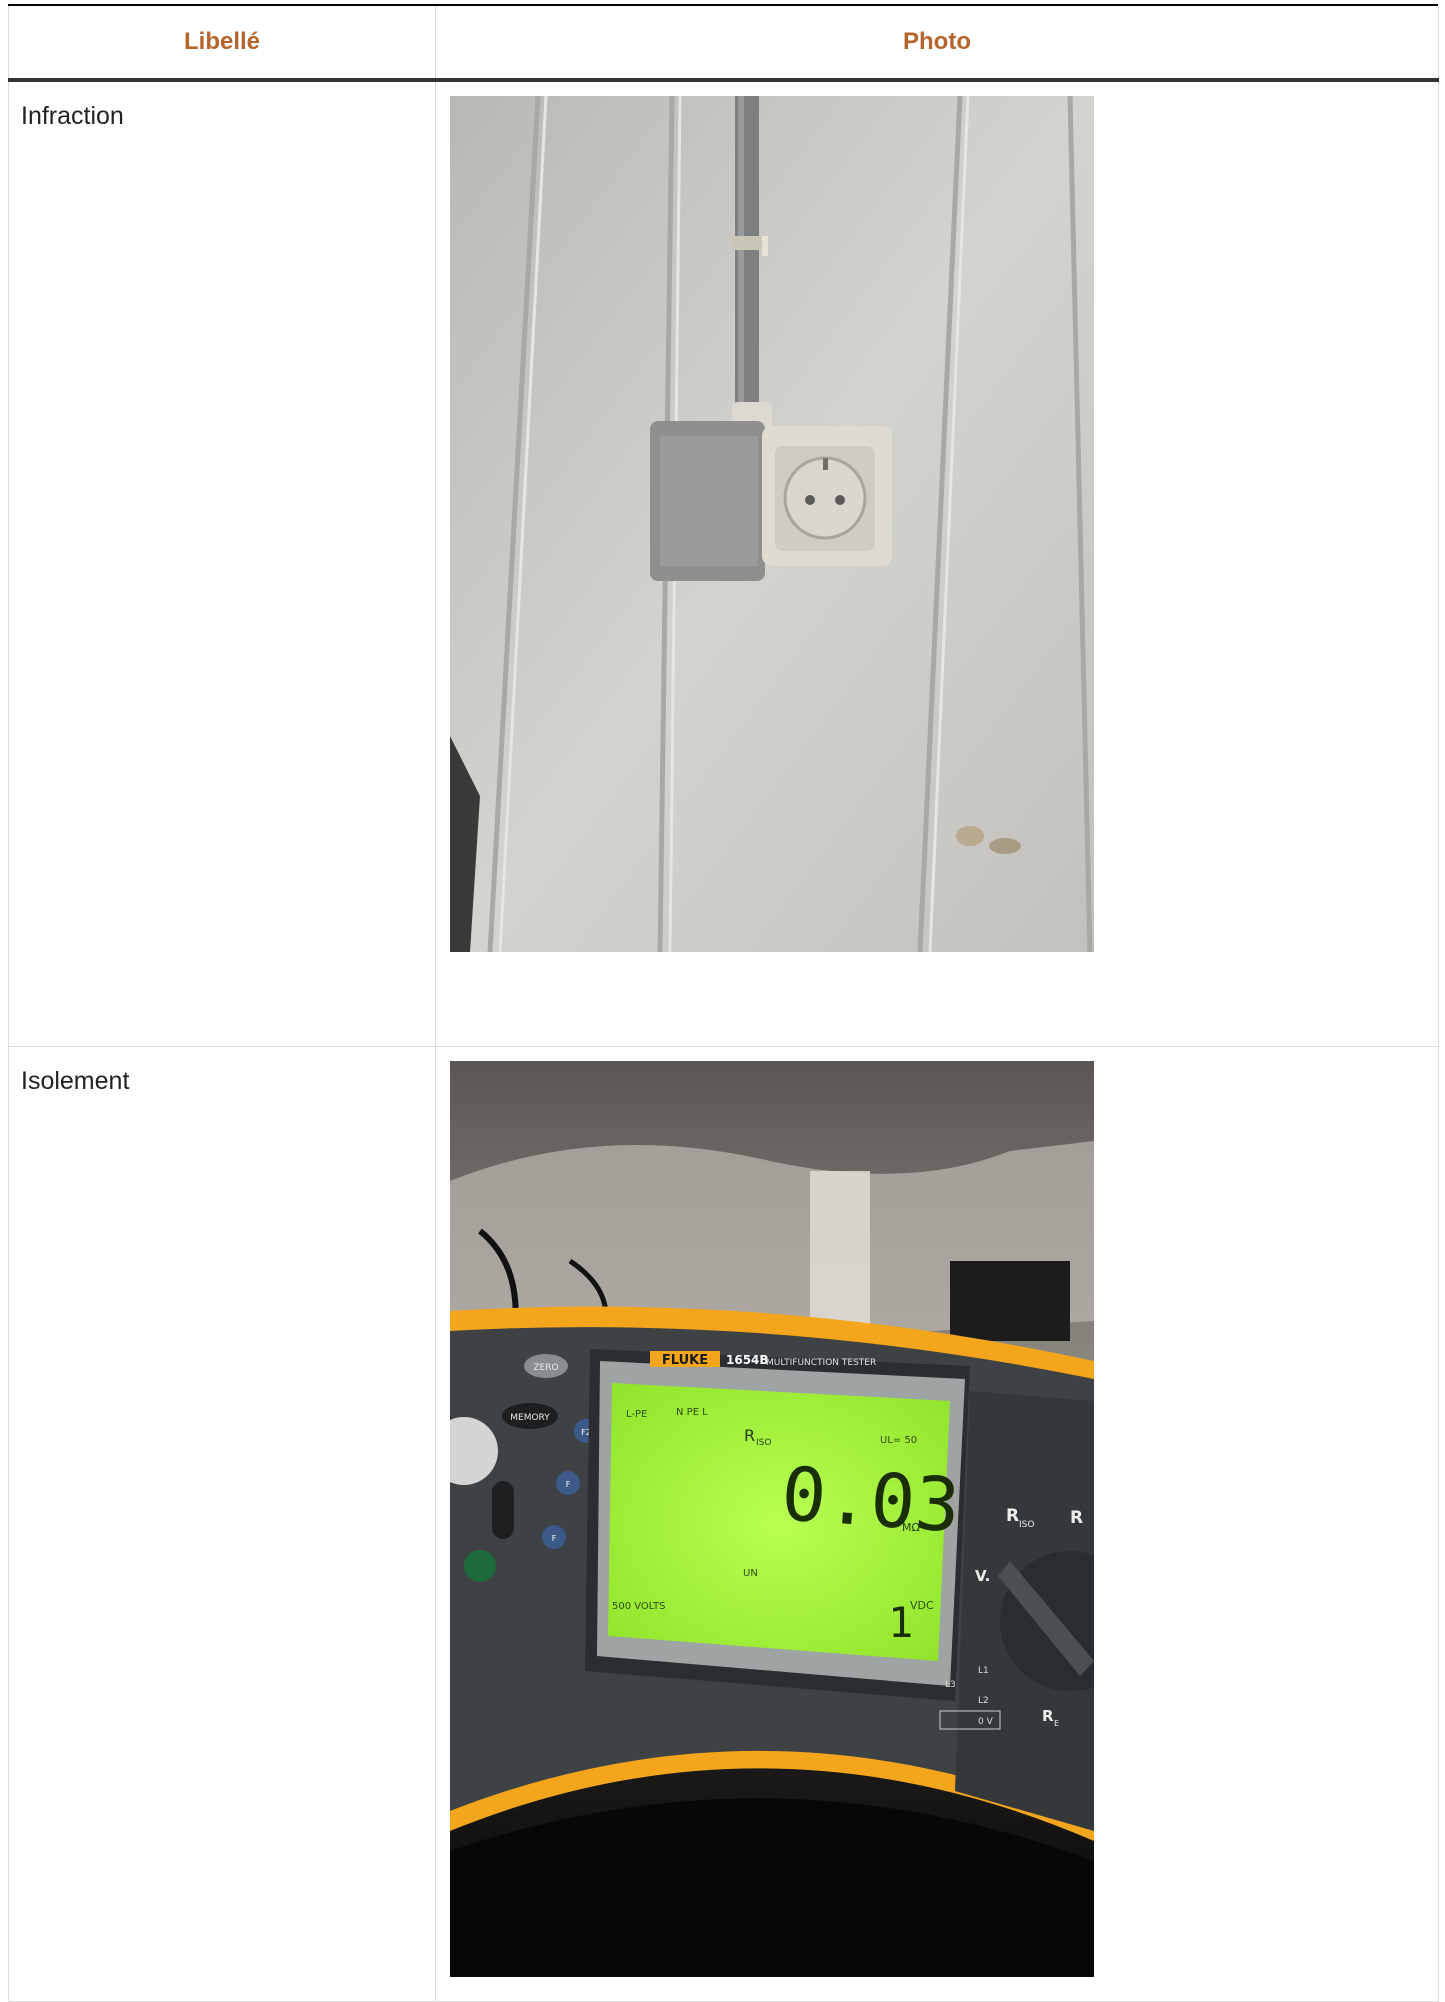 The height and width of the screenshot is (2002, 1445). I want to click on dial-warning-label: 0 V, so click(986, 1722).